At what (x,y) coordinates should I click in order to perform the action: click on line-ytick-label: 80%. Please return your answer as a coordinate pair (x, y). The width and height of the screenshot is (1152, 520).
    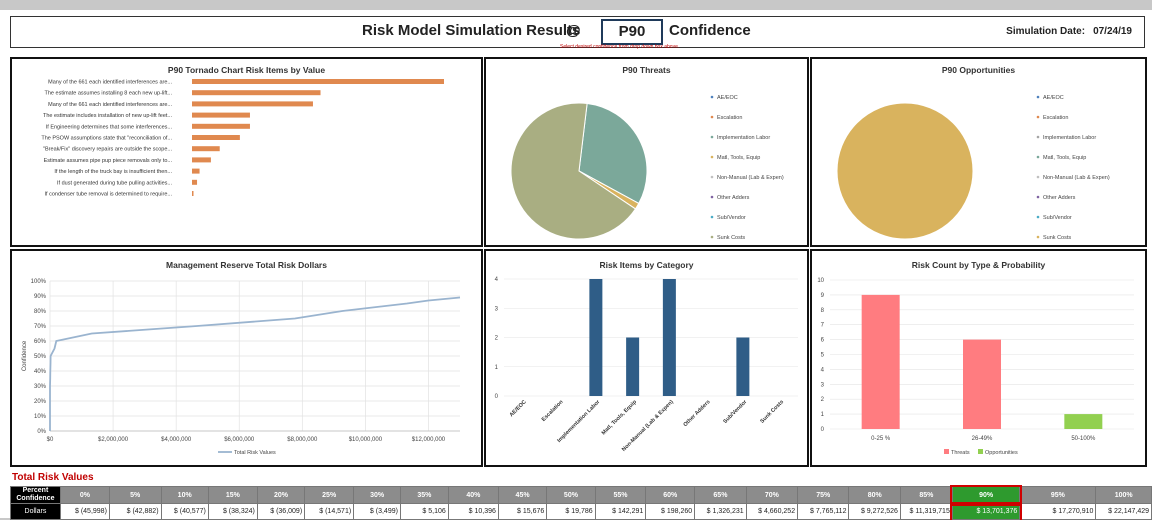
    Looking at the image, I should click on (40, 312).